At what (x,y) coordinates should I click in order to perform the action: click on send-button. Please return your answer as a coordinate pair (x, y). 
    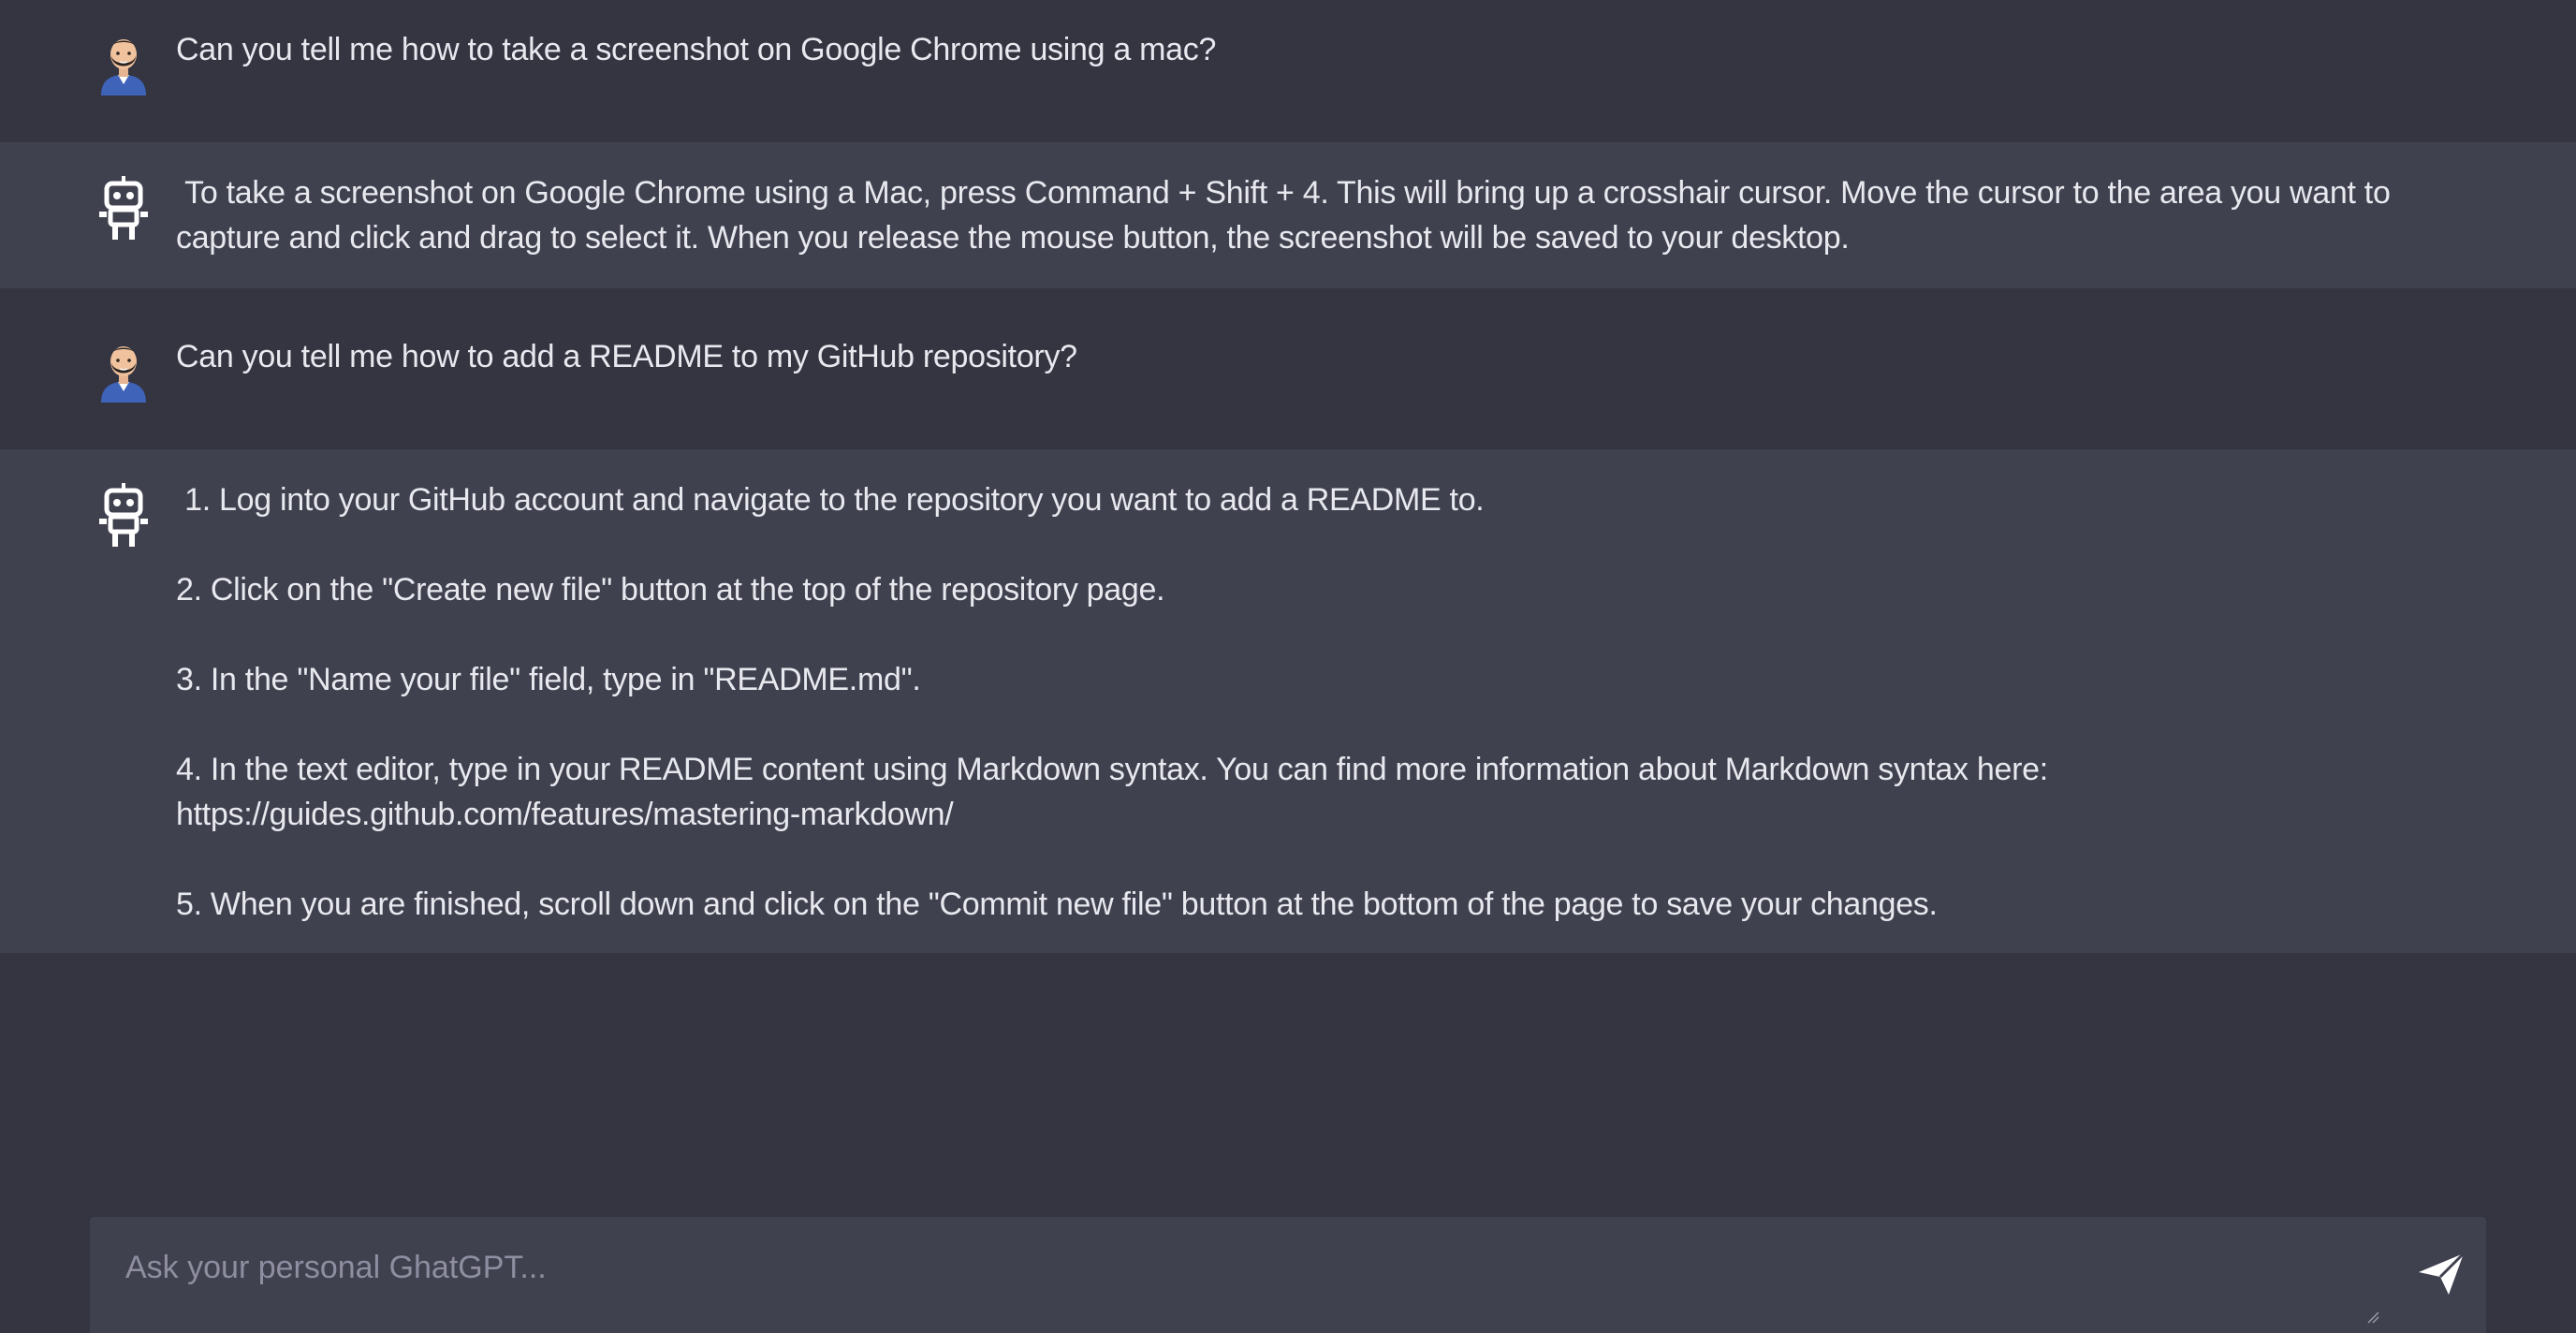
    Looking at the image, I should click on (2441, 1275).